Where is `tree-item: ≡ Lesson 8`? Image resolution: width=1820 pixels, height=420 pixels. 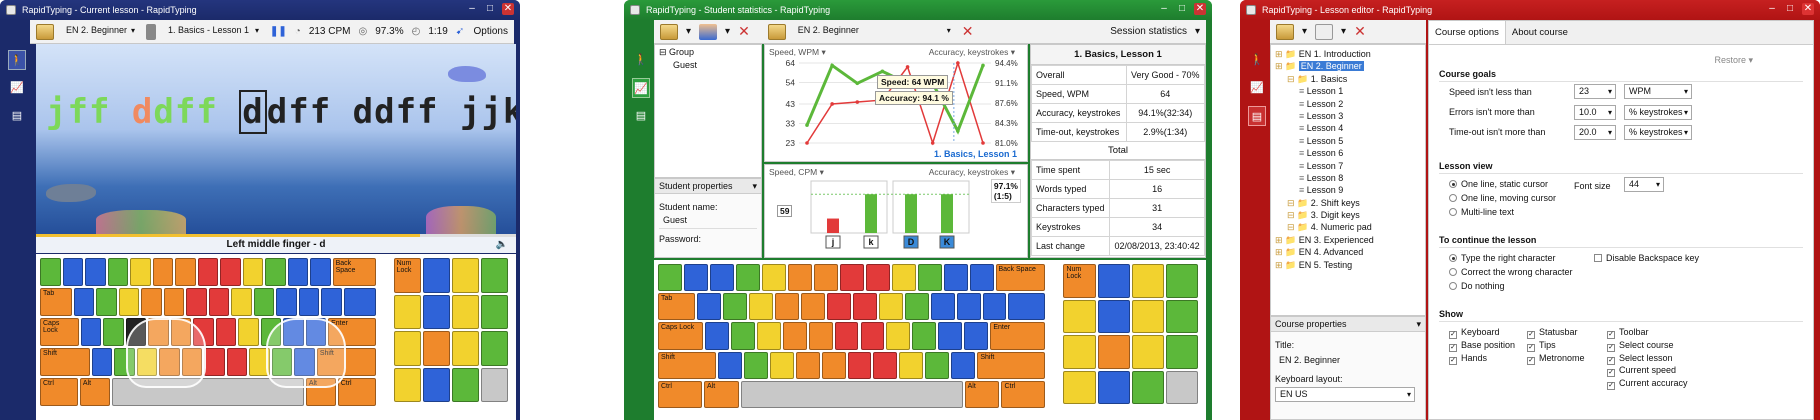 tree-item: ≡ Lesson 8 is located at coordinates (1348, 178).